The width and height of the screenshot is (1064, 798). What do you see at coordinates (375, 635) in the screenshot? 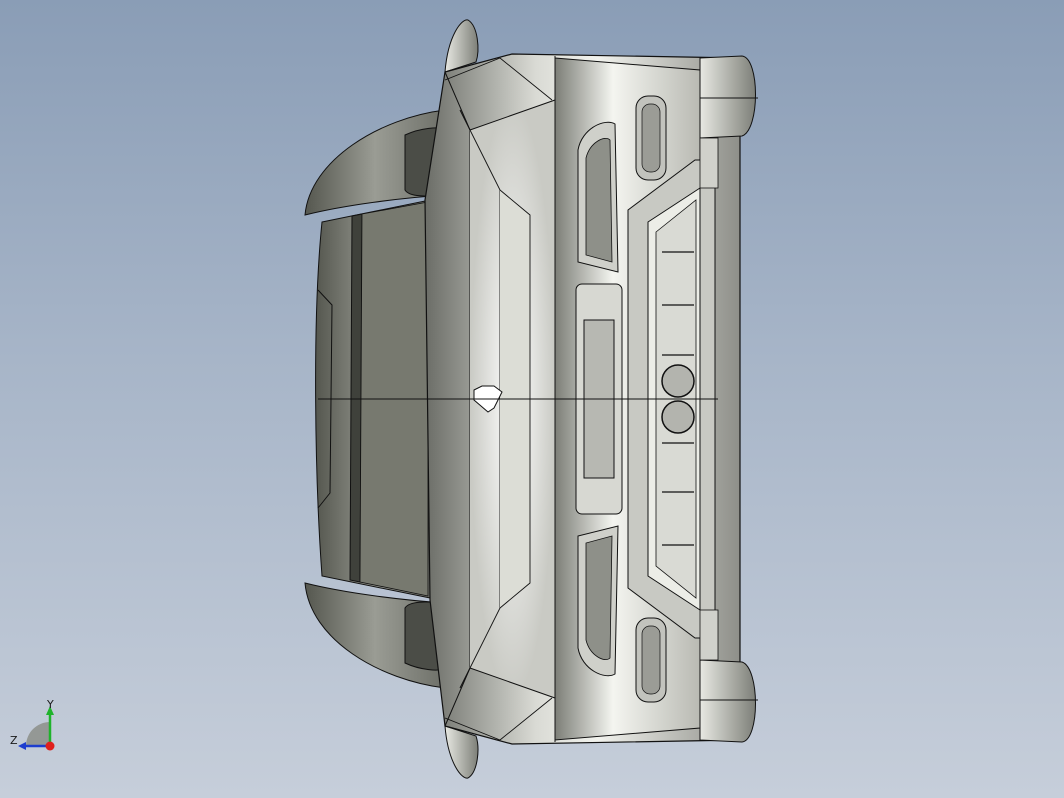
I see `rear-fender-bottom` at bounding box center [375, 635].